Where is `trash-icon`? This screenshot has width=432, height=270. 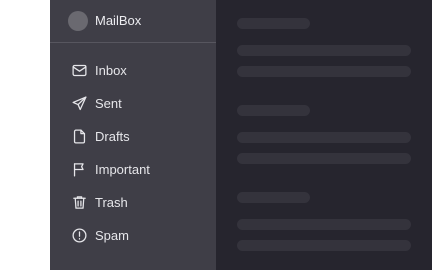 trash-icon is located at coordinates (79, 202).